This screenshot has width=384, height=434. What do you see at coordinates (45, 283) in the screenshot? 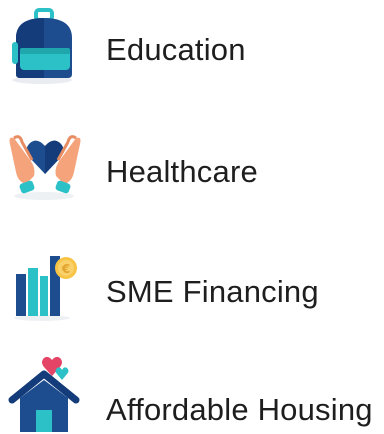
I see `bar-chart-coin-icon: €` at bounding box center [45, 283].